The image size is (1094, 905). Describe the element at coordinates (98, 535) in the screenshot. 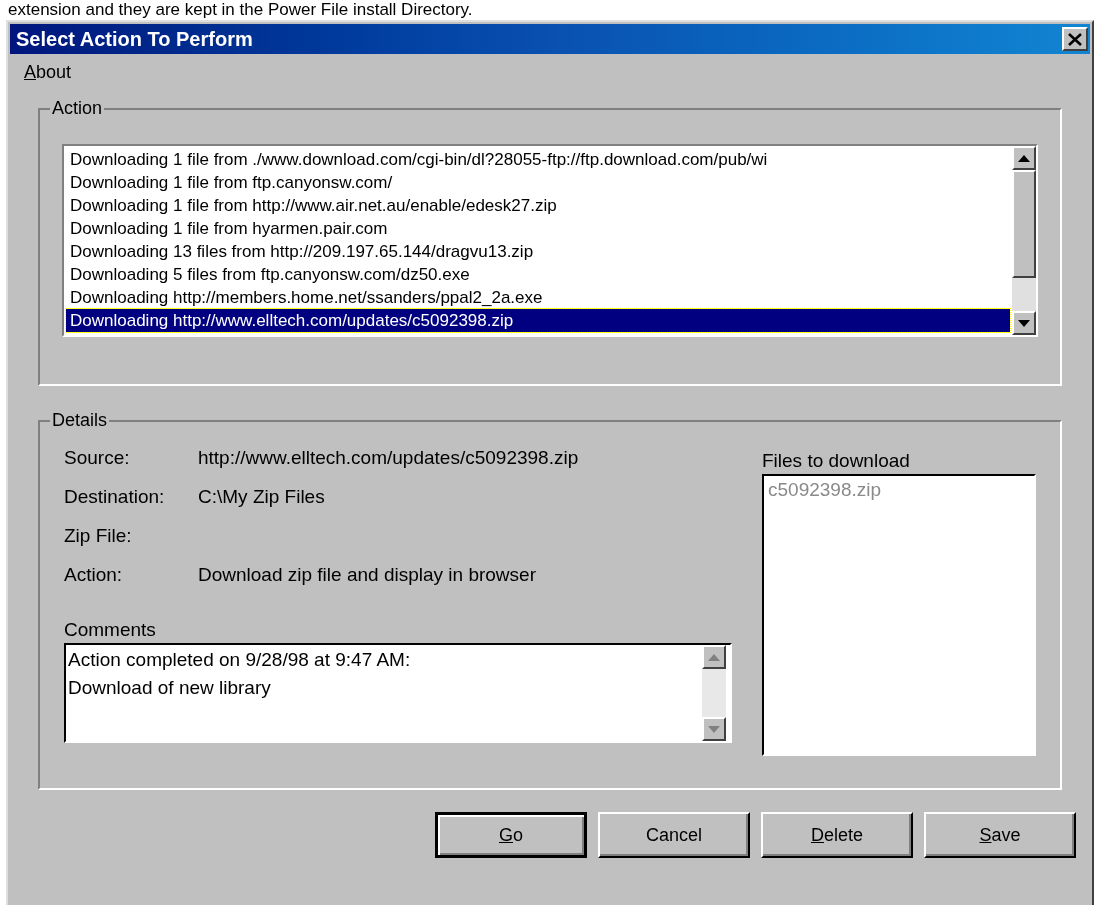

I see `field-label: Zip File:` at that location.